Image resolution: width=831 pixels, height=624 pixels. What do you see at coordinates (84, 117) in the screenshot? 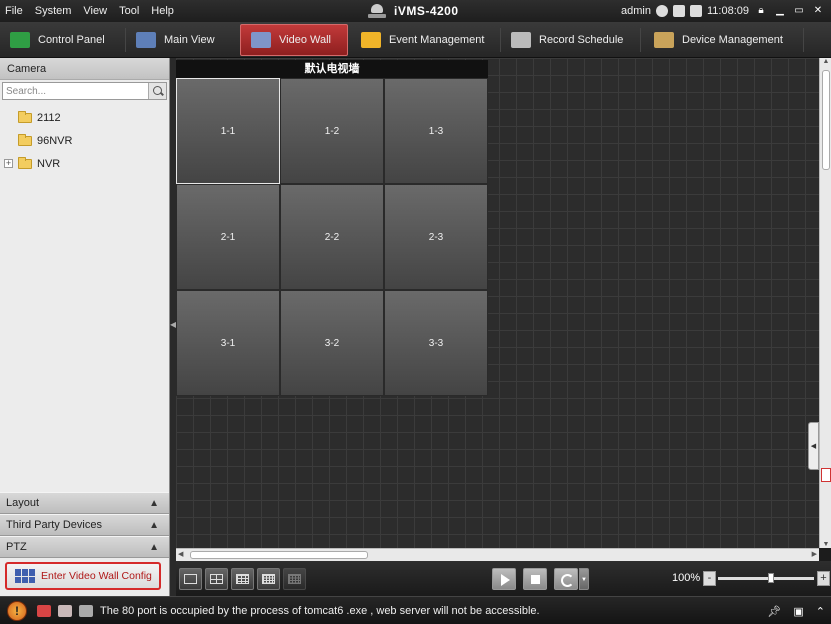
I see `tree-item-2112: 2112` at bounding box center [84, 117].